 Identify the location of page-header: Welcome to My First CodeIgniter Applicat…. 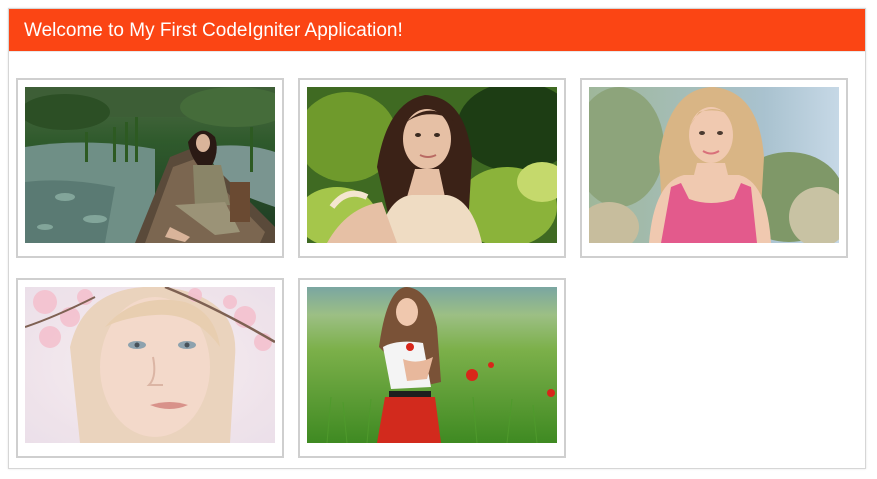
(437, 30).